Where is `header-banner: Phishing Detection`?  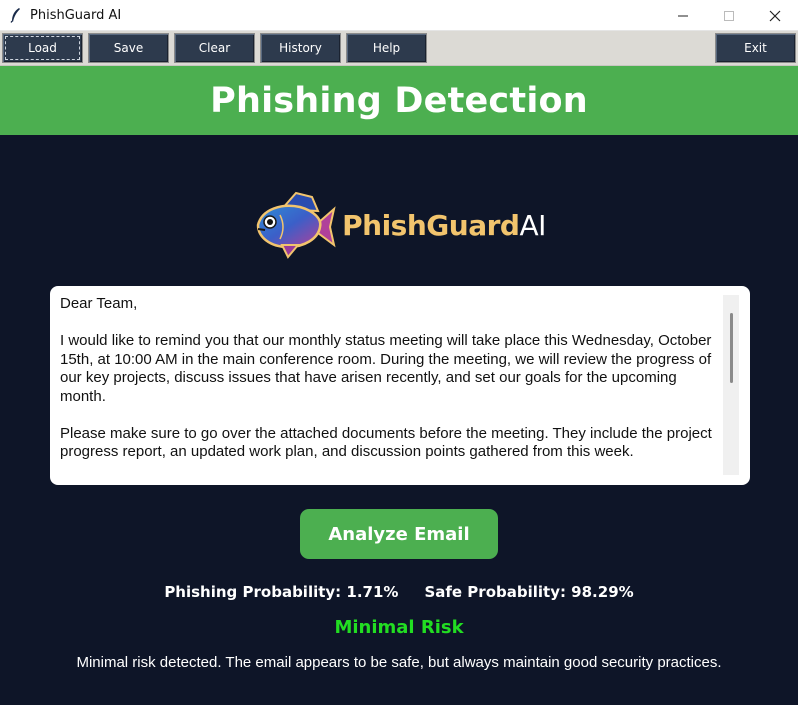
header-banner: Phishing Detection is located at coordinates (399, 100).